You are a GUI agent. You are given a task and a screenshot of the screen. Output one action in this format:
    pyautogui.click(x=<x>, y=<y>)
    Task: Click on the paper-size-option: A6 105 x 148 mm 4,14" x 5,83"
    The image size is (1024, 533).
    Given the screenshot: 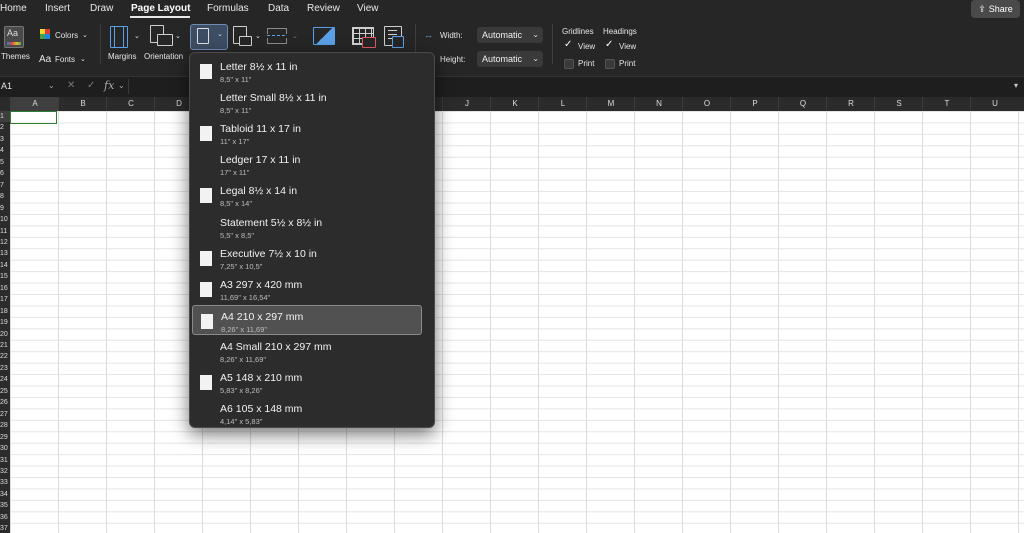 What is the action you would take?
    pyautogui.click(x=307, y=412)
    